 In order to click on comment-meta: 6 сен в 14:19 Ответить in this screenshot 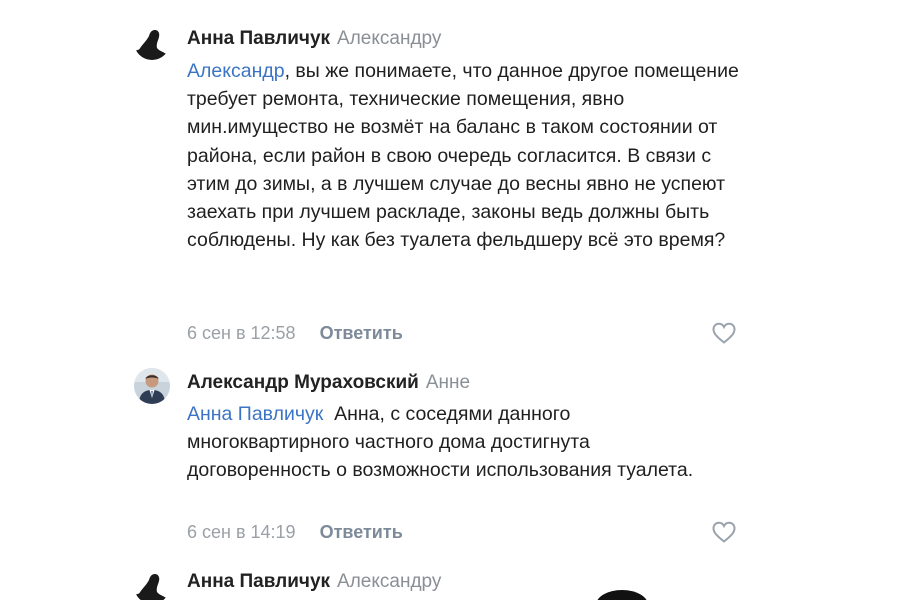, I will do `click(295, 532)`.